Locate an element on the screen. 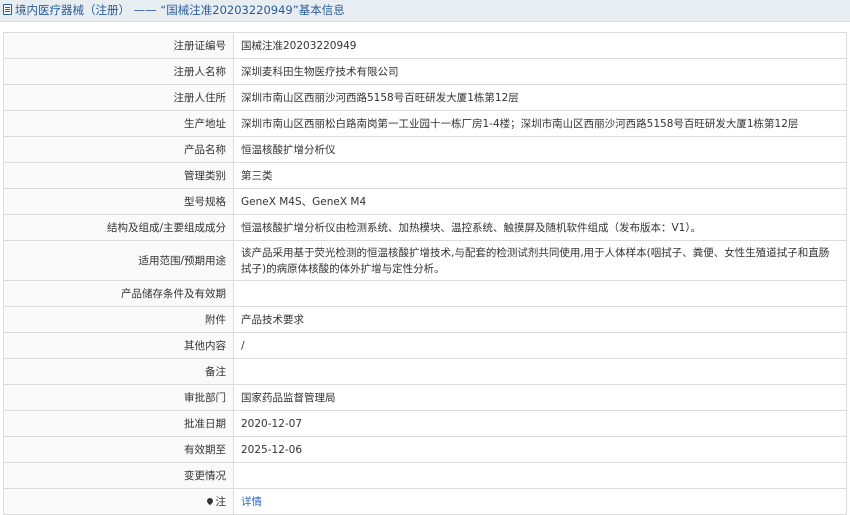 The height and width of the screenshot is (515, 850). field-value: / is located at coordinates (540, 345).